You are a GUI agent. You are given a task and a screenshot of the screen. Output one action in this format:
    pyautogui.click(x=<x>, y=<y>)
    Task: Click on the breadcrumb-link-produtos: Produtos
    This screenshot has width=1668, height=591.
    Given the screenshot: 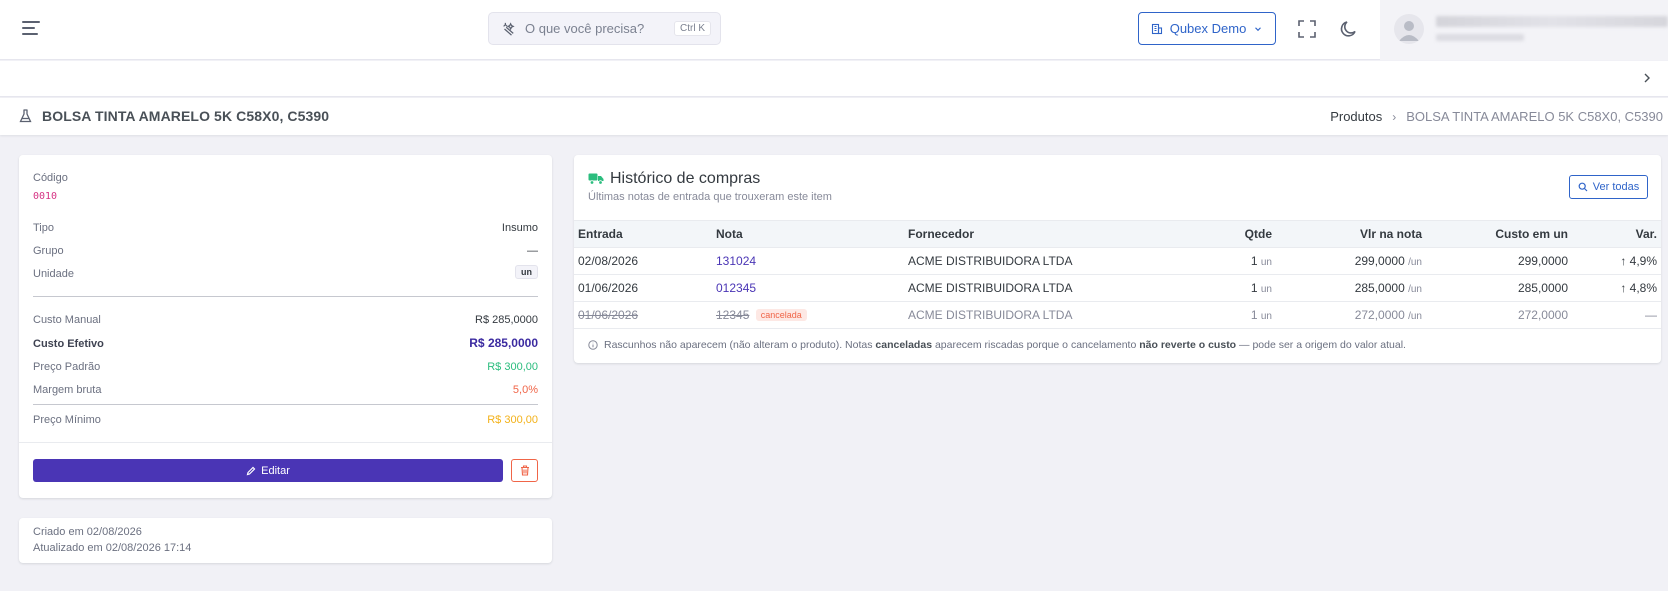 What is the action you would take?
    pyautogui.click(x=1356, y=116)
    